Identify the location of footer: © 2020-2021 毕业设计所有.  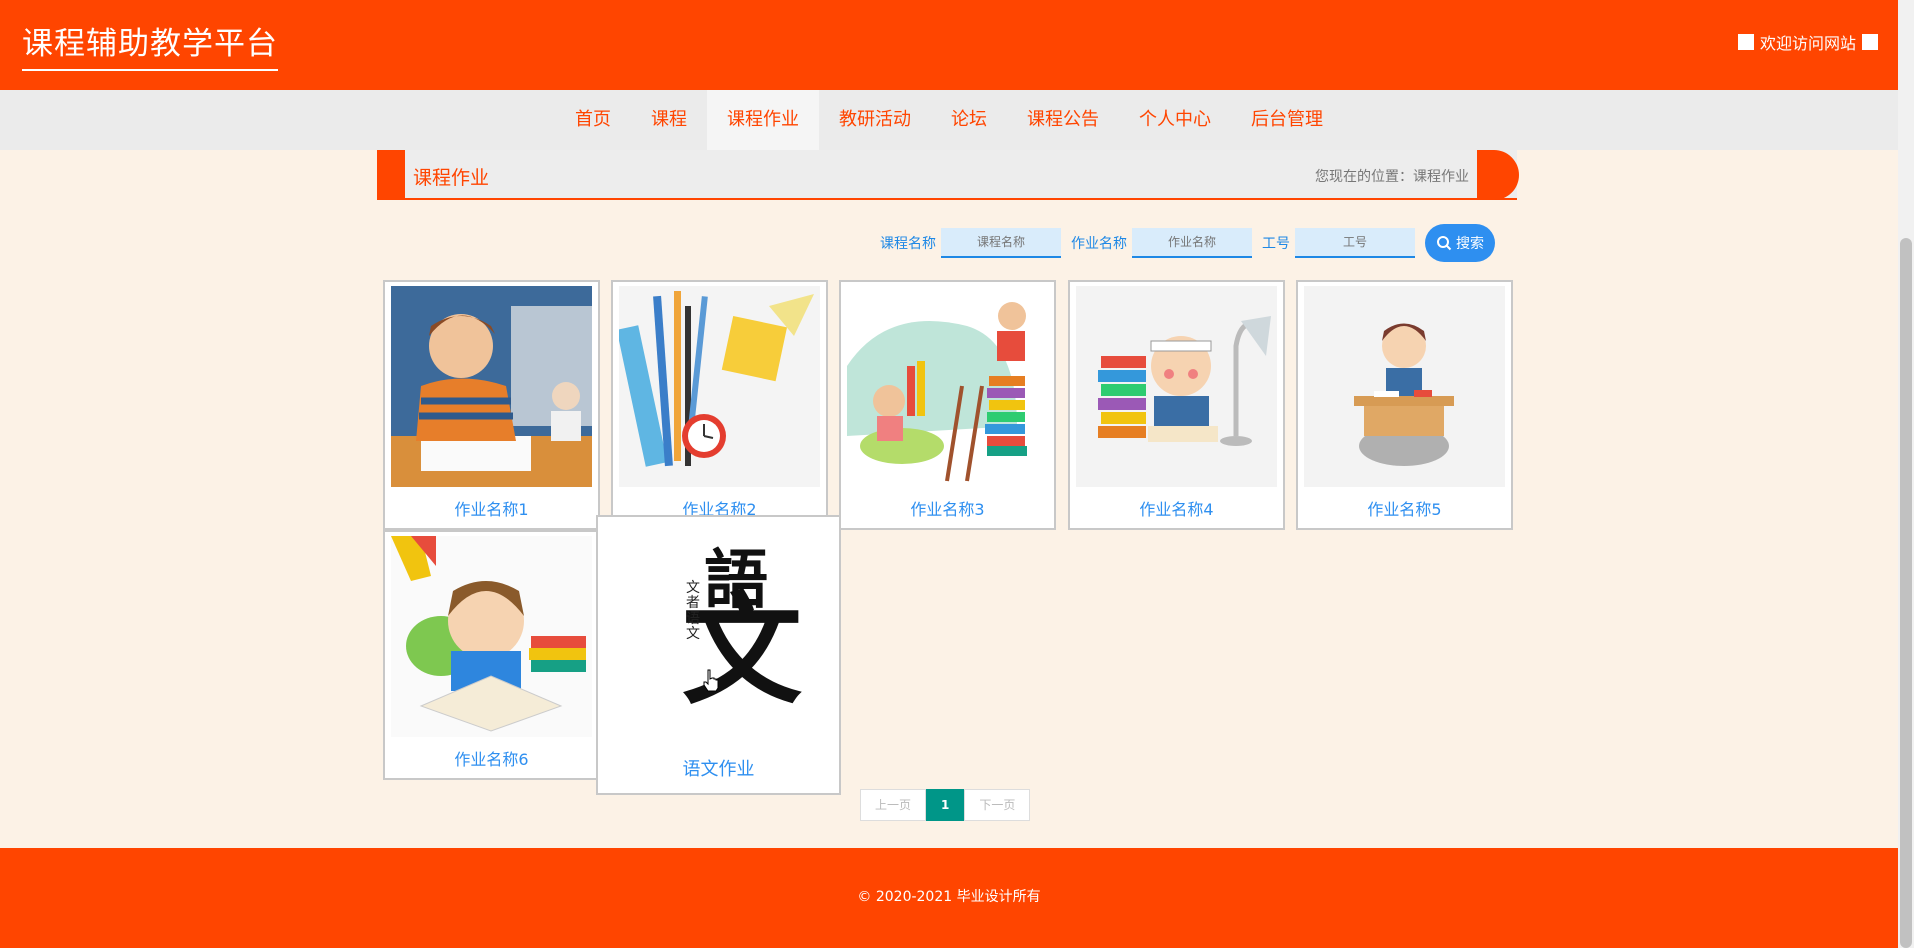
(949, 898).